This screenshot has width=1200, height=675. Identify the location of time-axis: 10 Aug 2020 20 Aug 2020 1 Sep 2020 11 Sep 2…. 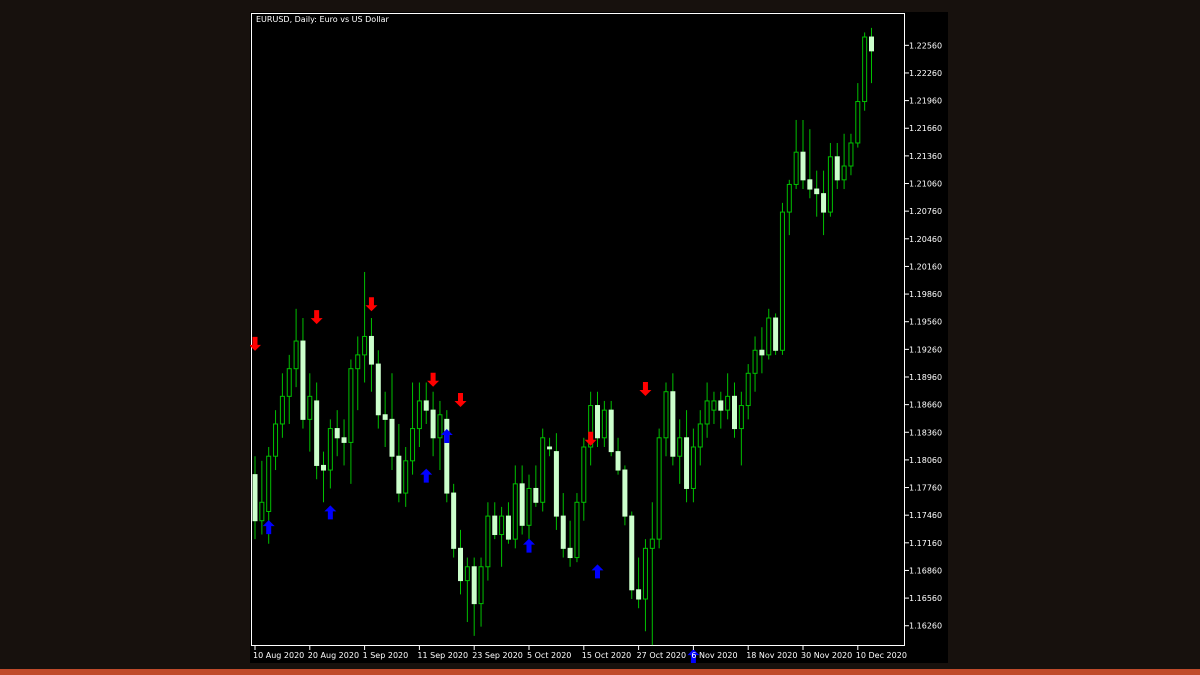
(580, 653).